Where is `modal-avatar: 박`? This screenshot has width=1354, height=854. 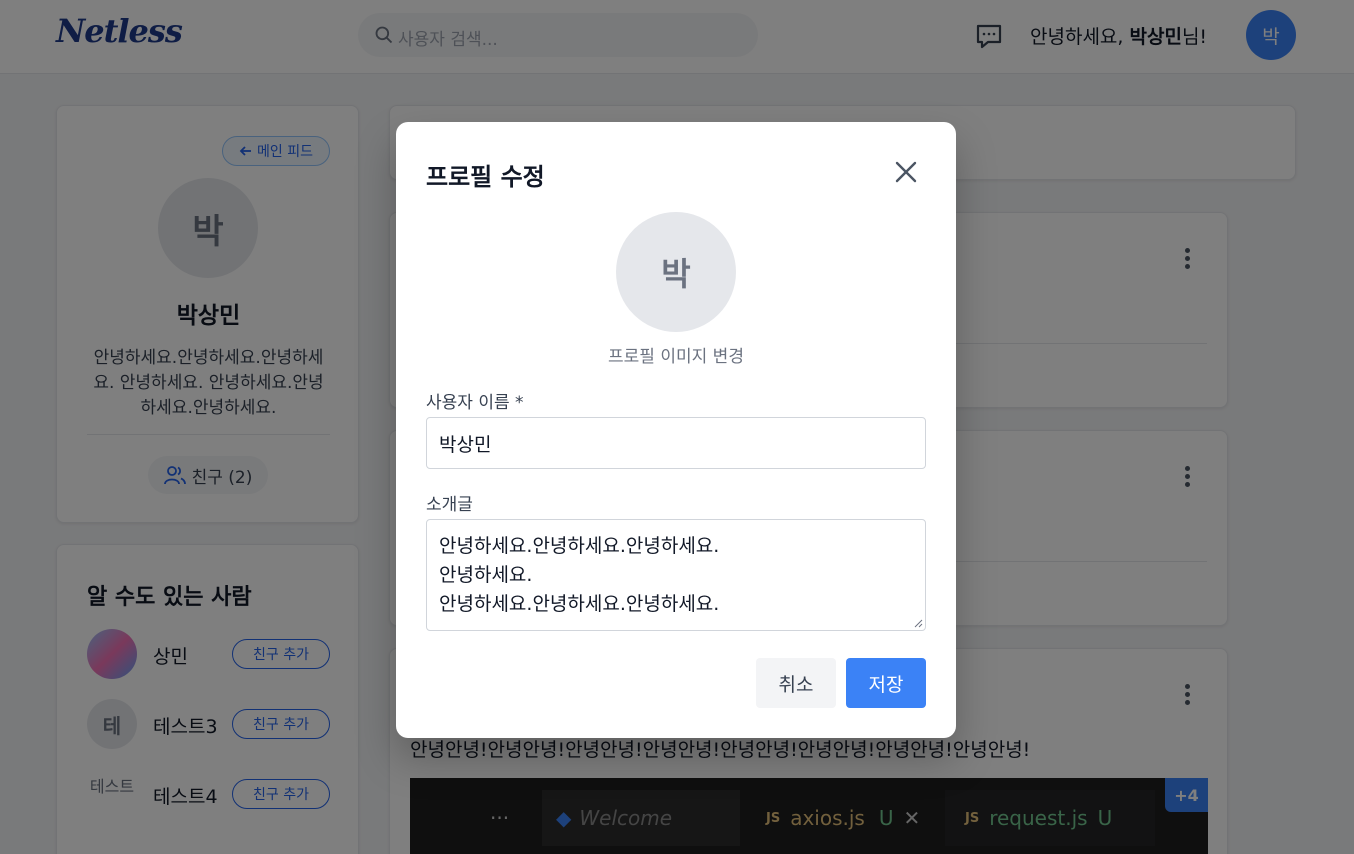 modal-avatar: 박 is located at coordinates (676, 272).